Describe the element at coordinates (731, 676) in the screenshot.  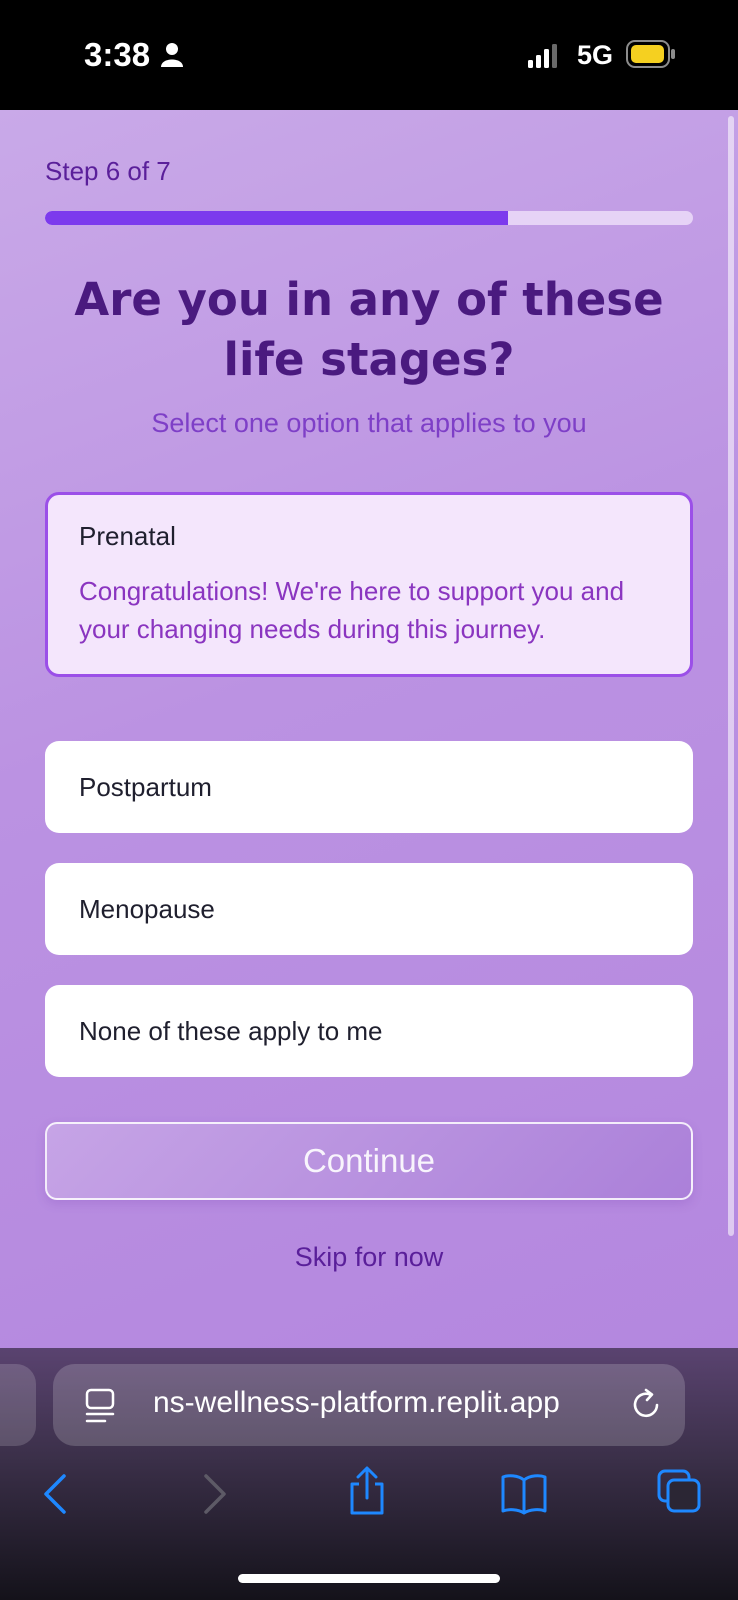
I see `scroll-indicator` at that location.